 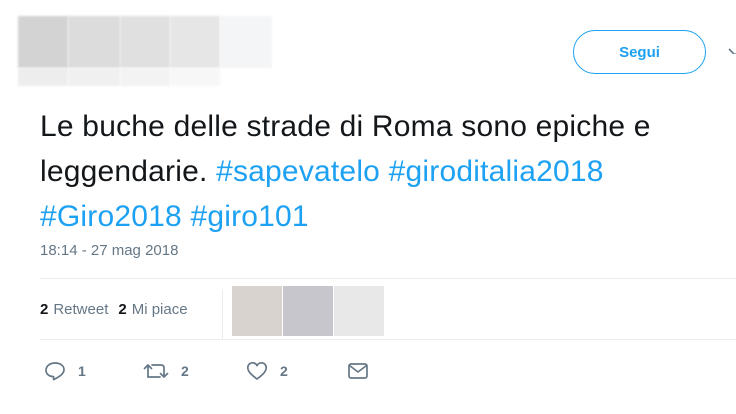 What do you see at coordinates (388, 216) in the screenshot?
I see `tweet-text-line-3: #Giro2018 #giro101` at bounding box center [388, 216].